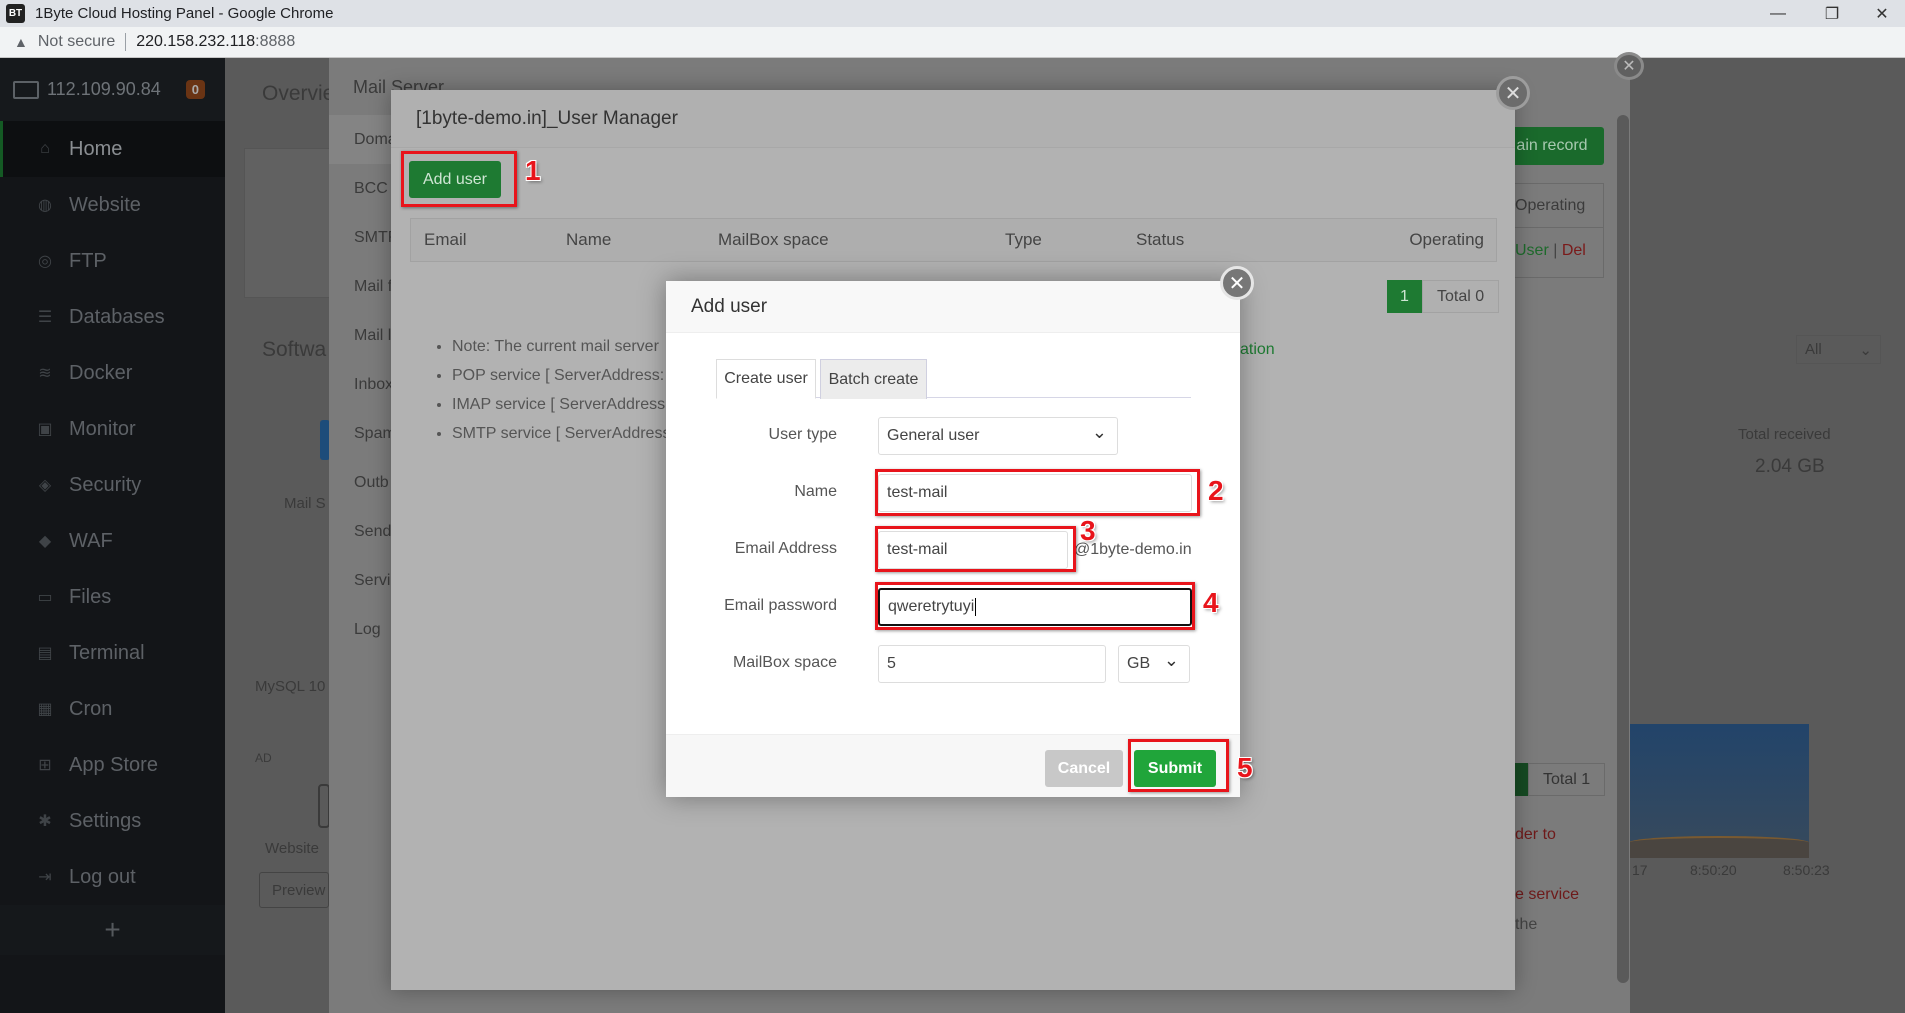 Image resolution: width=1905 pixels, height=1013 pixels. I want to click on mysql-app-label: MySQL 10, so click(290, 686).